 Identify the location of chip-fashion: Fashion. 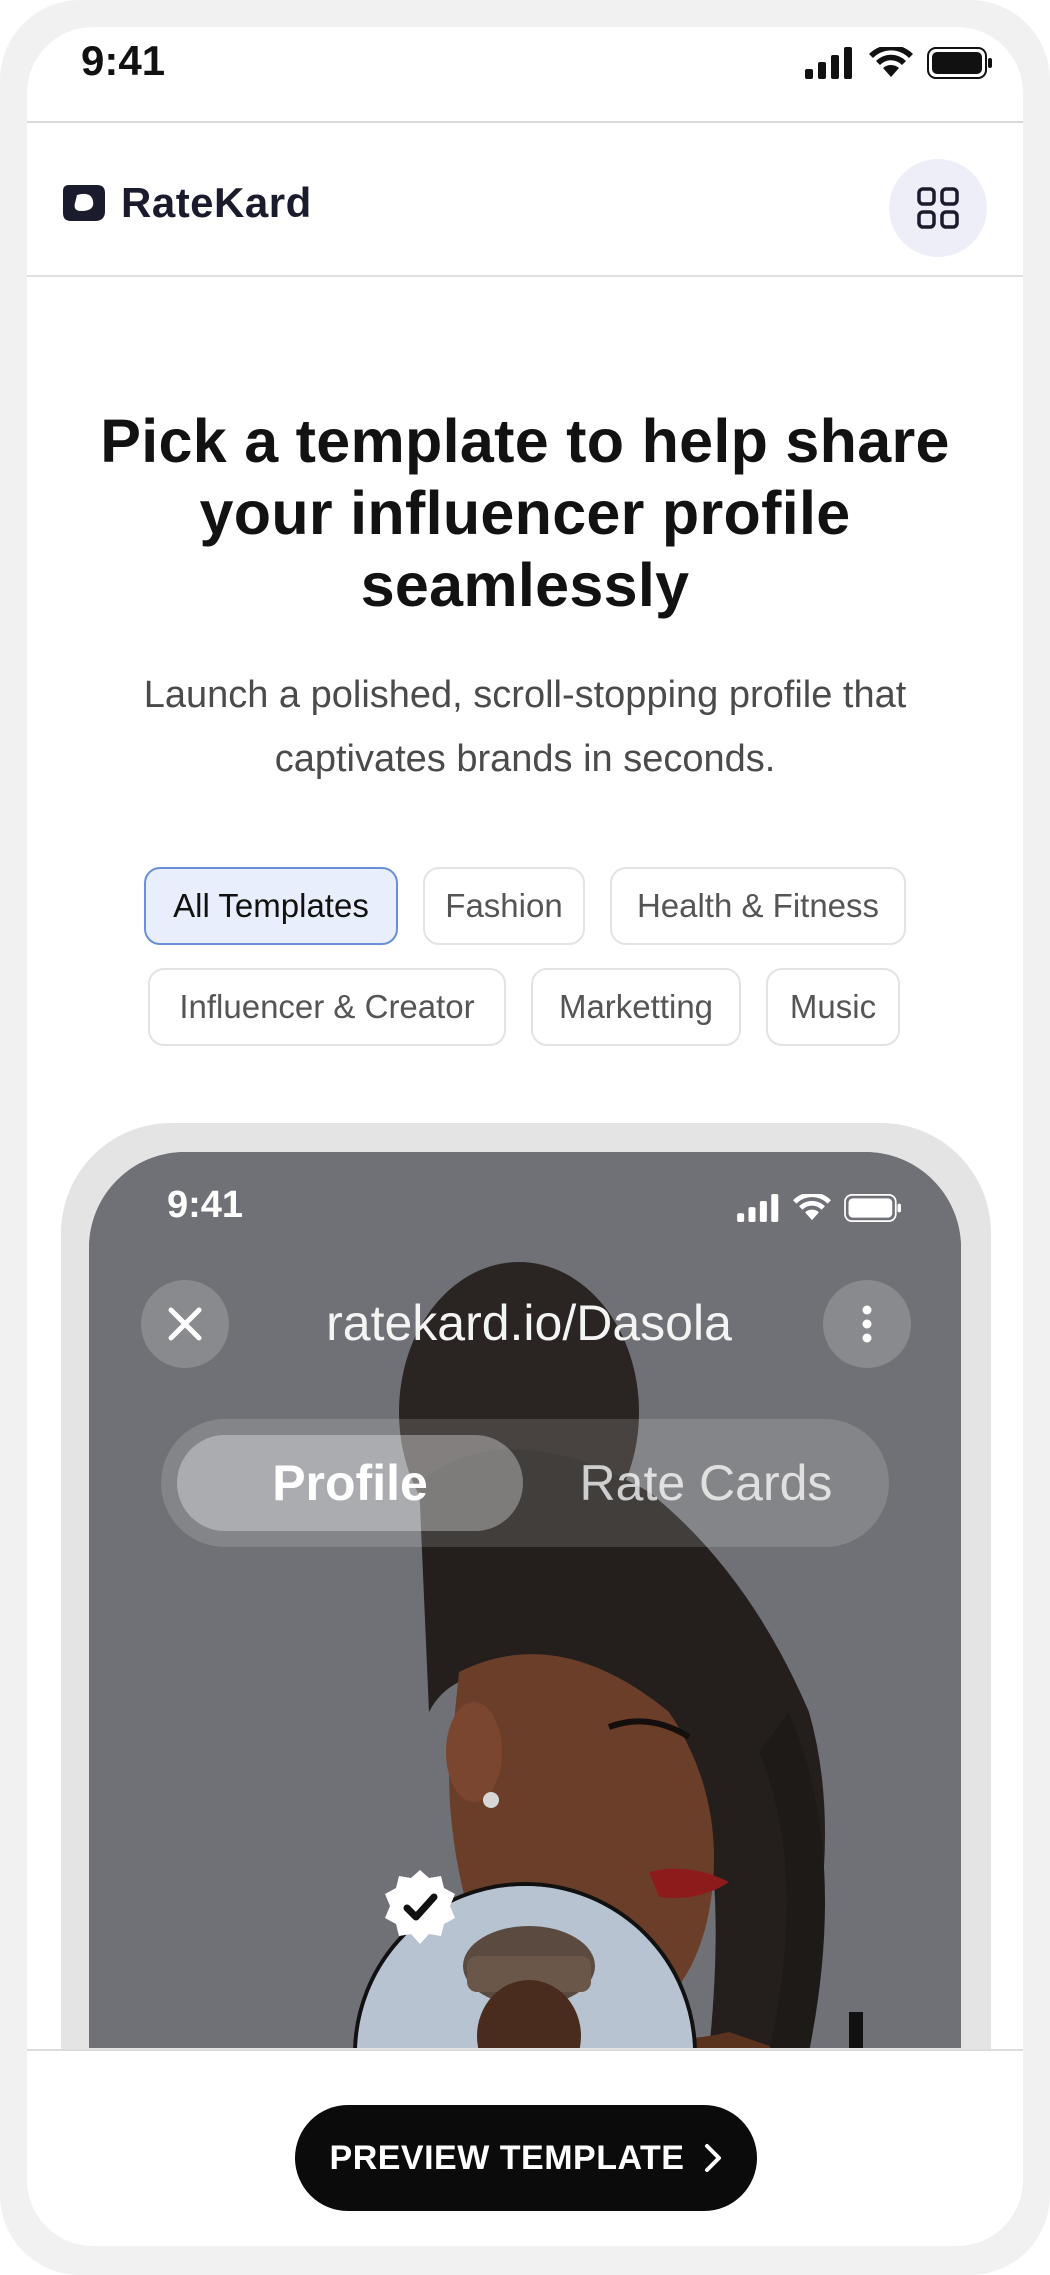
(504, 906).